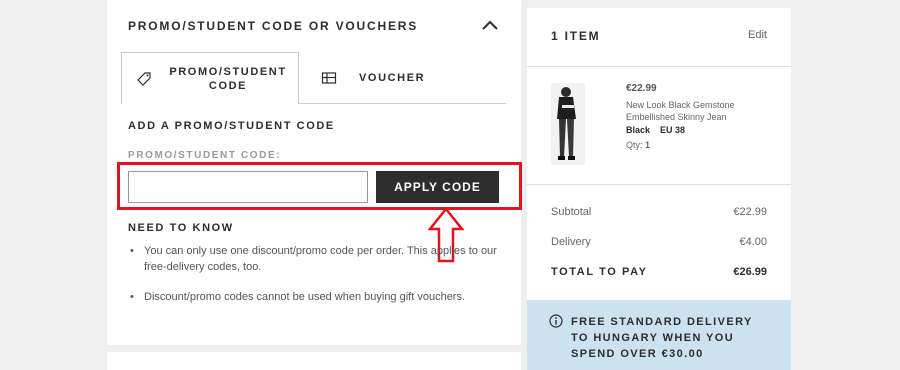 The width and height of the screenshot is (900, 370). What do you see at coordinates (231, 126) in the screenshot?
I see `add-promo-heading: ADD A PROMO/STUDENT CODE` at bounding box center [231, 126].